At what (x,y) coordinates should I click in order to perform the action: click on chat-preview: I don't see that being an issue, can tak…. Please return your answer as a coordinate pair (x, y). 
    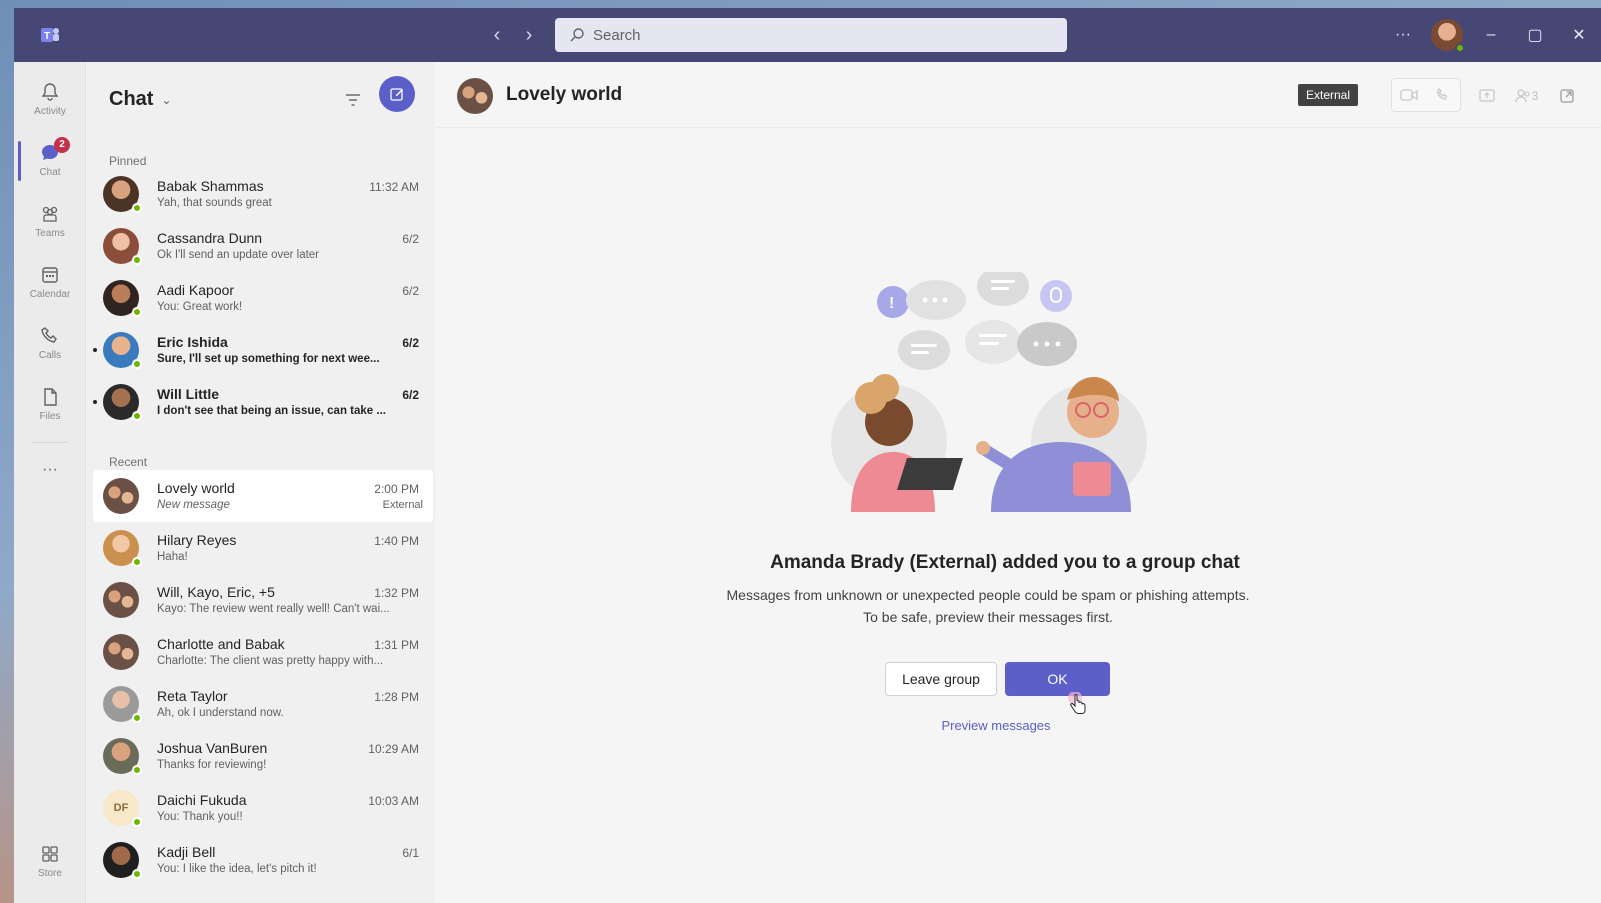
    Looking at the image, I should click on (271, 411).